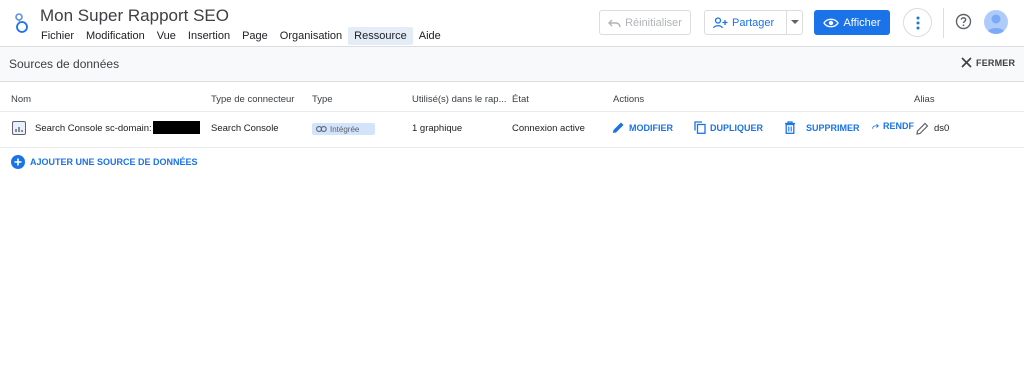  I want to click on source-name: Search Console sc-domain:, so click(93, 128).